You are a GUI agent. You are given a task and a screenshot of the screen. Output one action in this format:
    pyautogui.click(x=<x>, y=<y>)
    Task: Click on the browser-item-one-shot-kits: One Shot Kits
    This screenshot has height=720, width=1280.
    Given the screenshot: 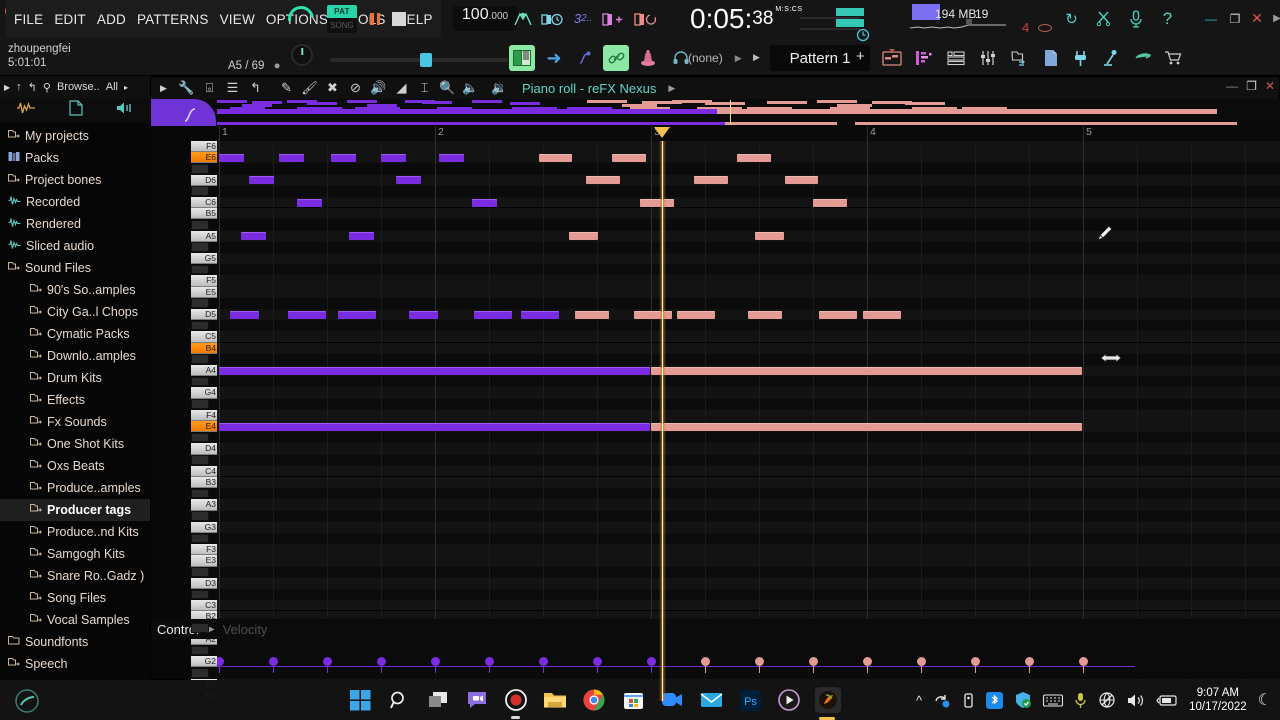 What is the action you would take?
    pyautogui.click(x=75, y=444)
    